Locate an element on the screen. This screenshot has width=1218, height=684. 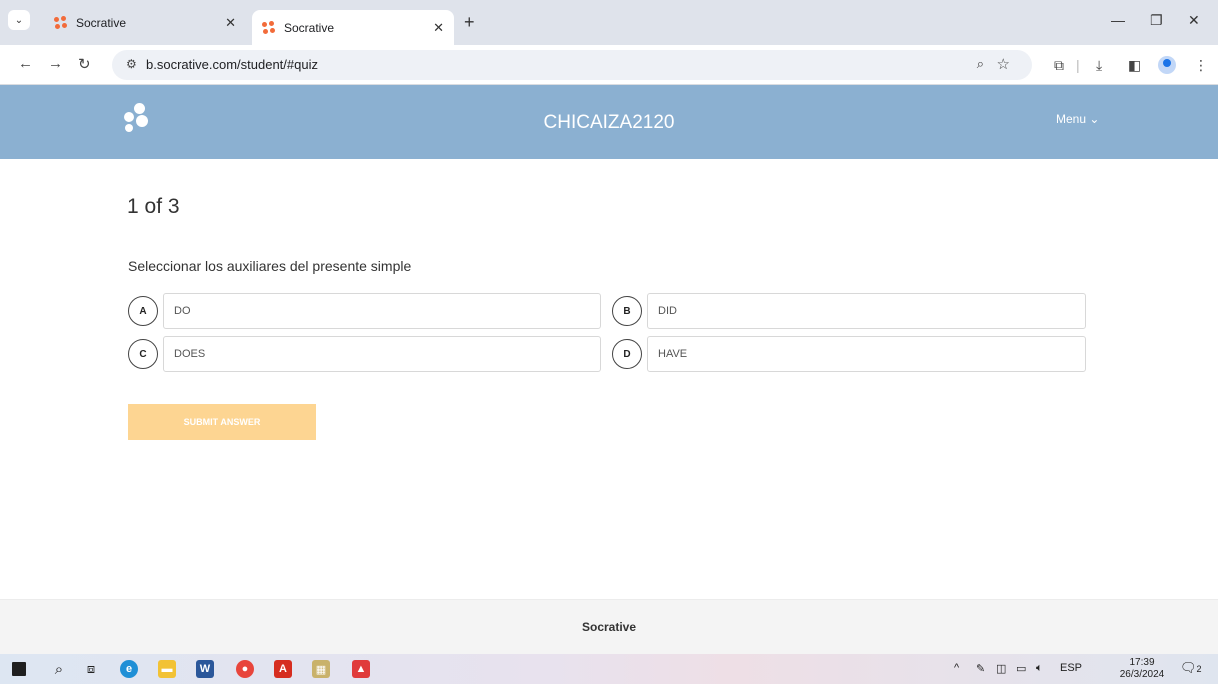
pen-icon: ✎ is located at coordinates (980, 668).